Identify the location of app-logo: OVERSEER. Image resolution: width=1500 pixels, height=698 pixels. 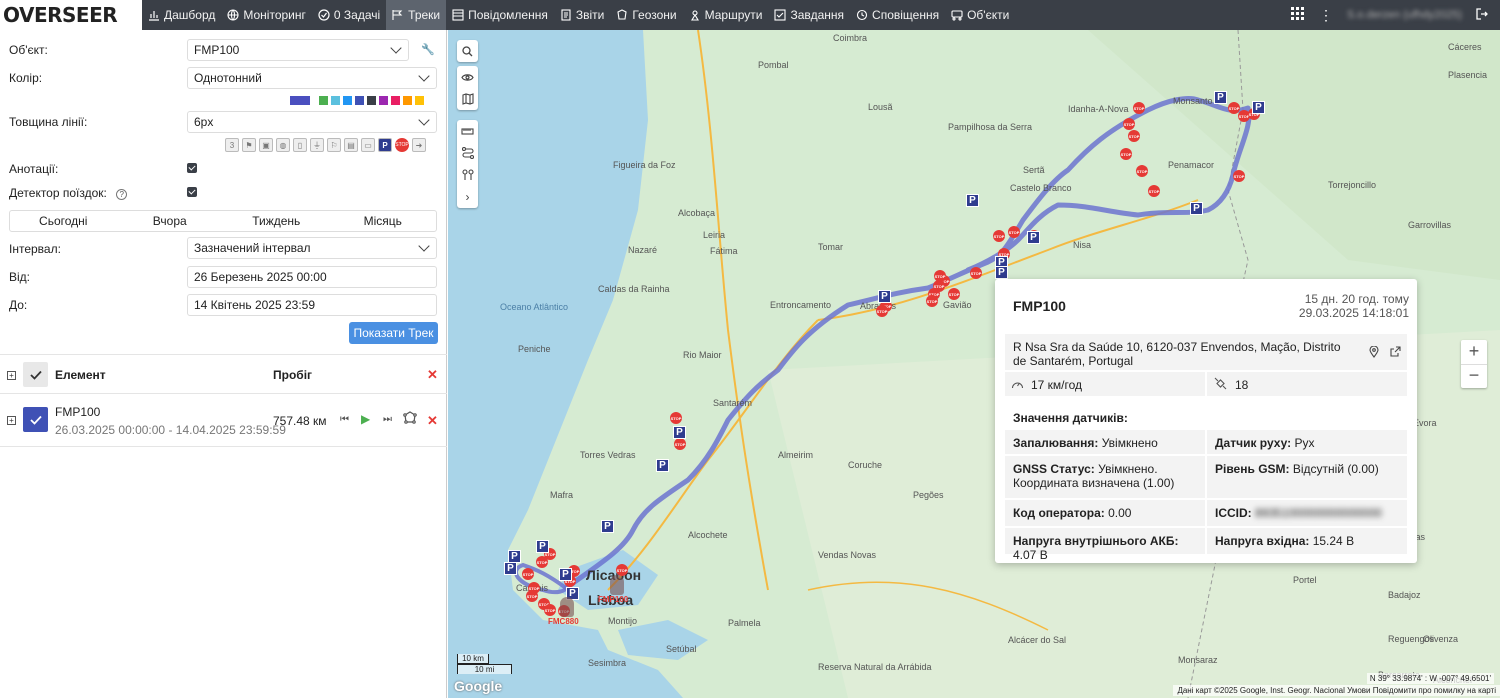
(71, 15).